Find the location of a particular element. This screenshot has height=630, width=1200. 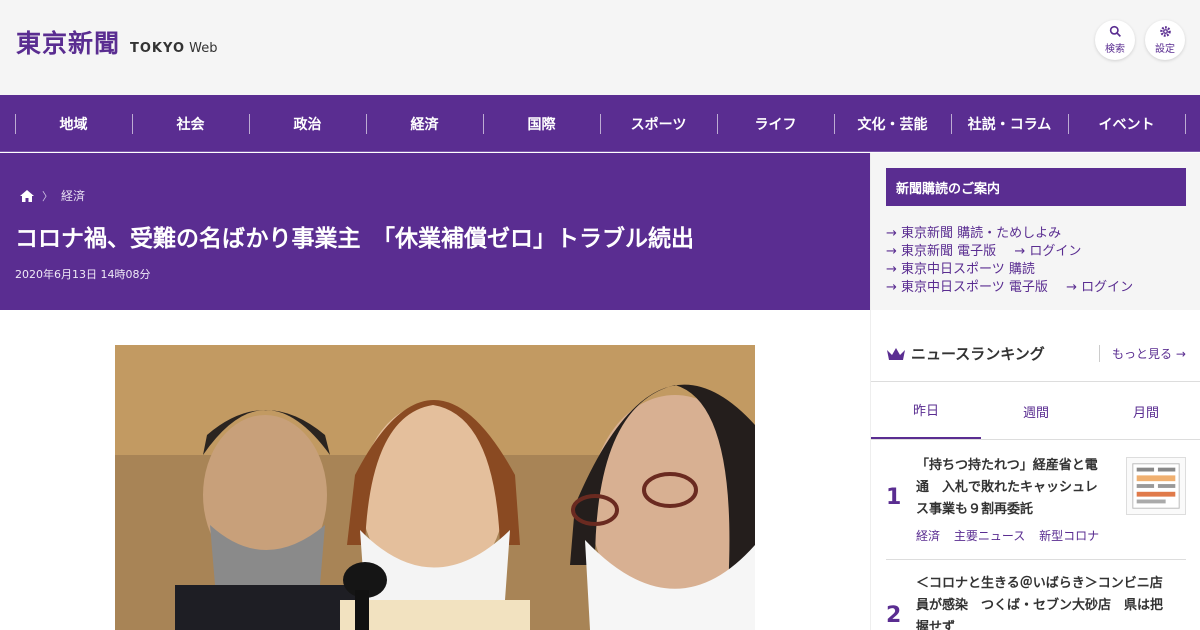

search-icon is located at coordinates (1115, 31).